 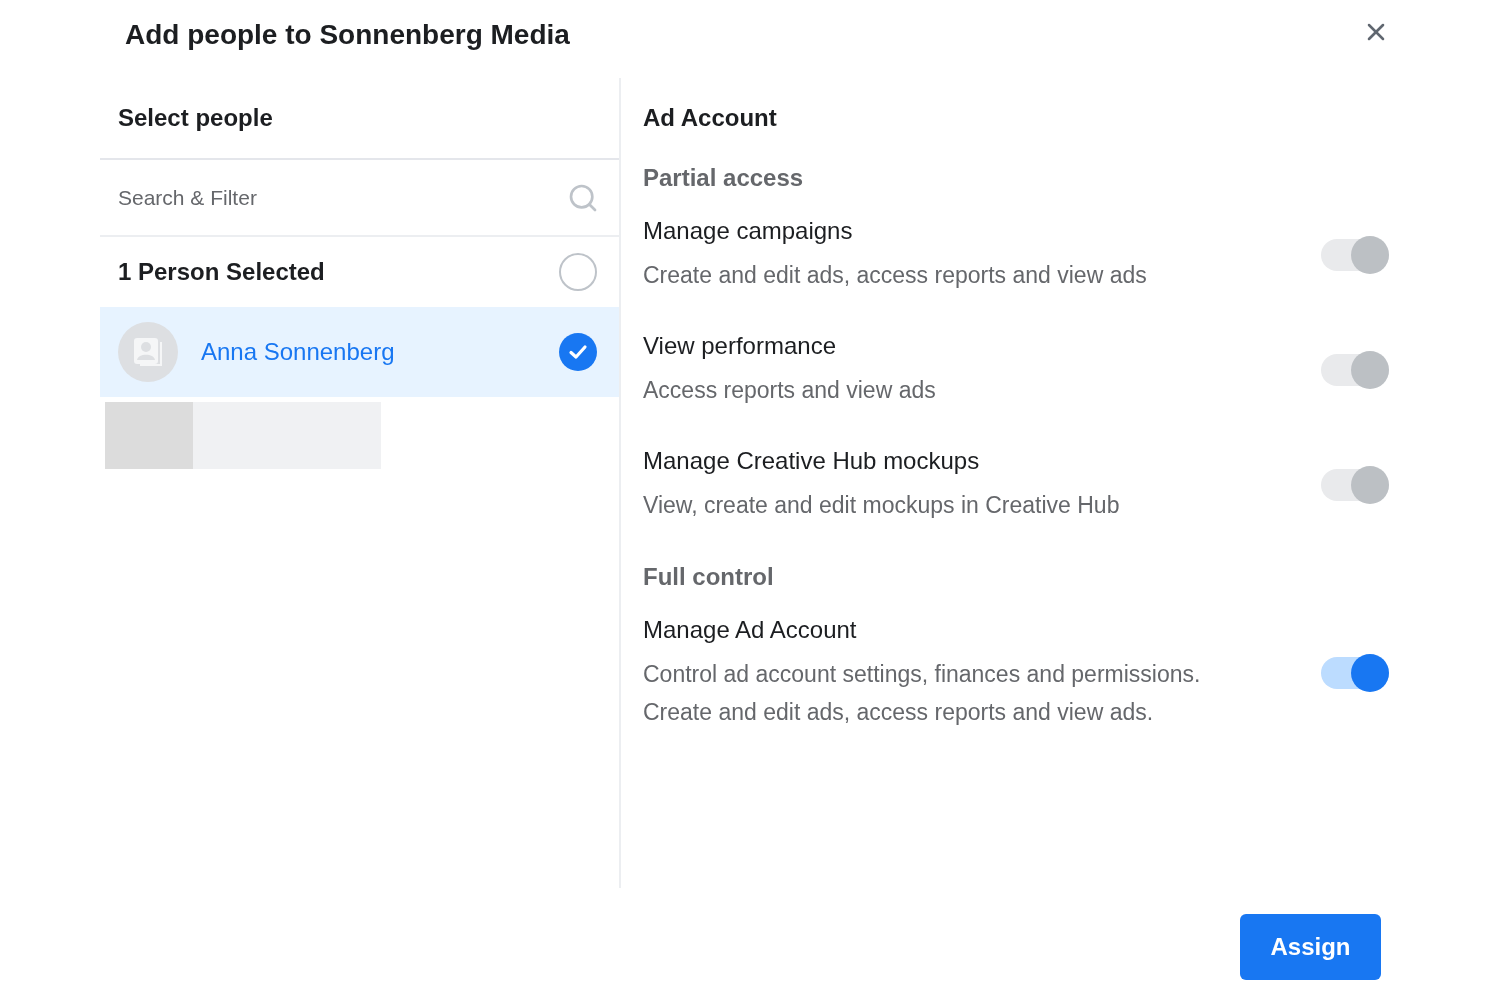 What do you see at coordinates (724, 178) in the screenshot?
I see `group-title: Partial access` at bounding box center [724, 178].